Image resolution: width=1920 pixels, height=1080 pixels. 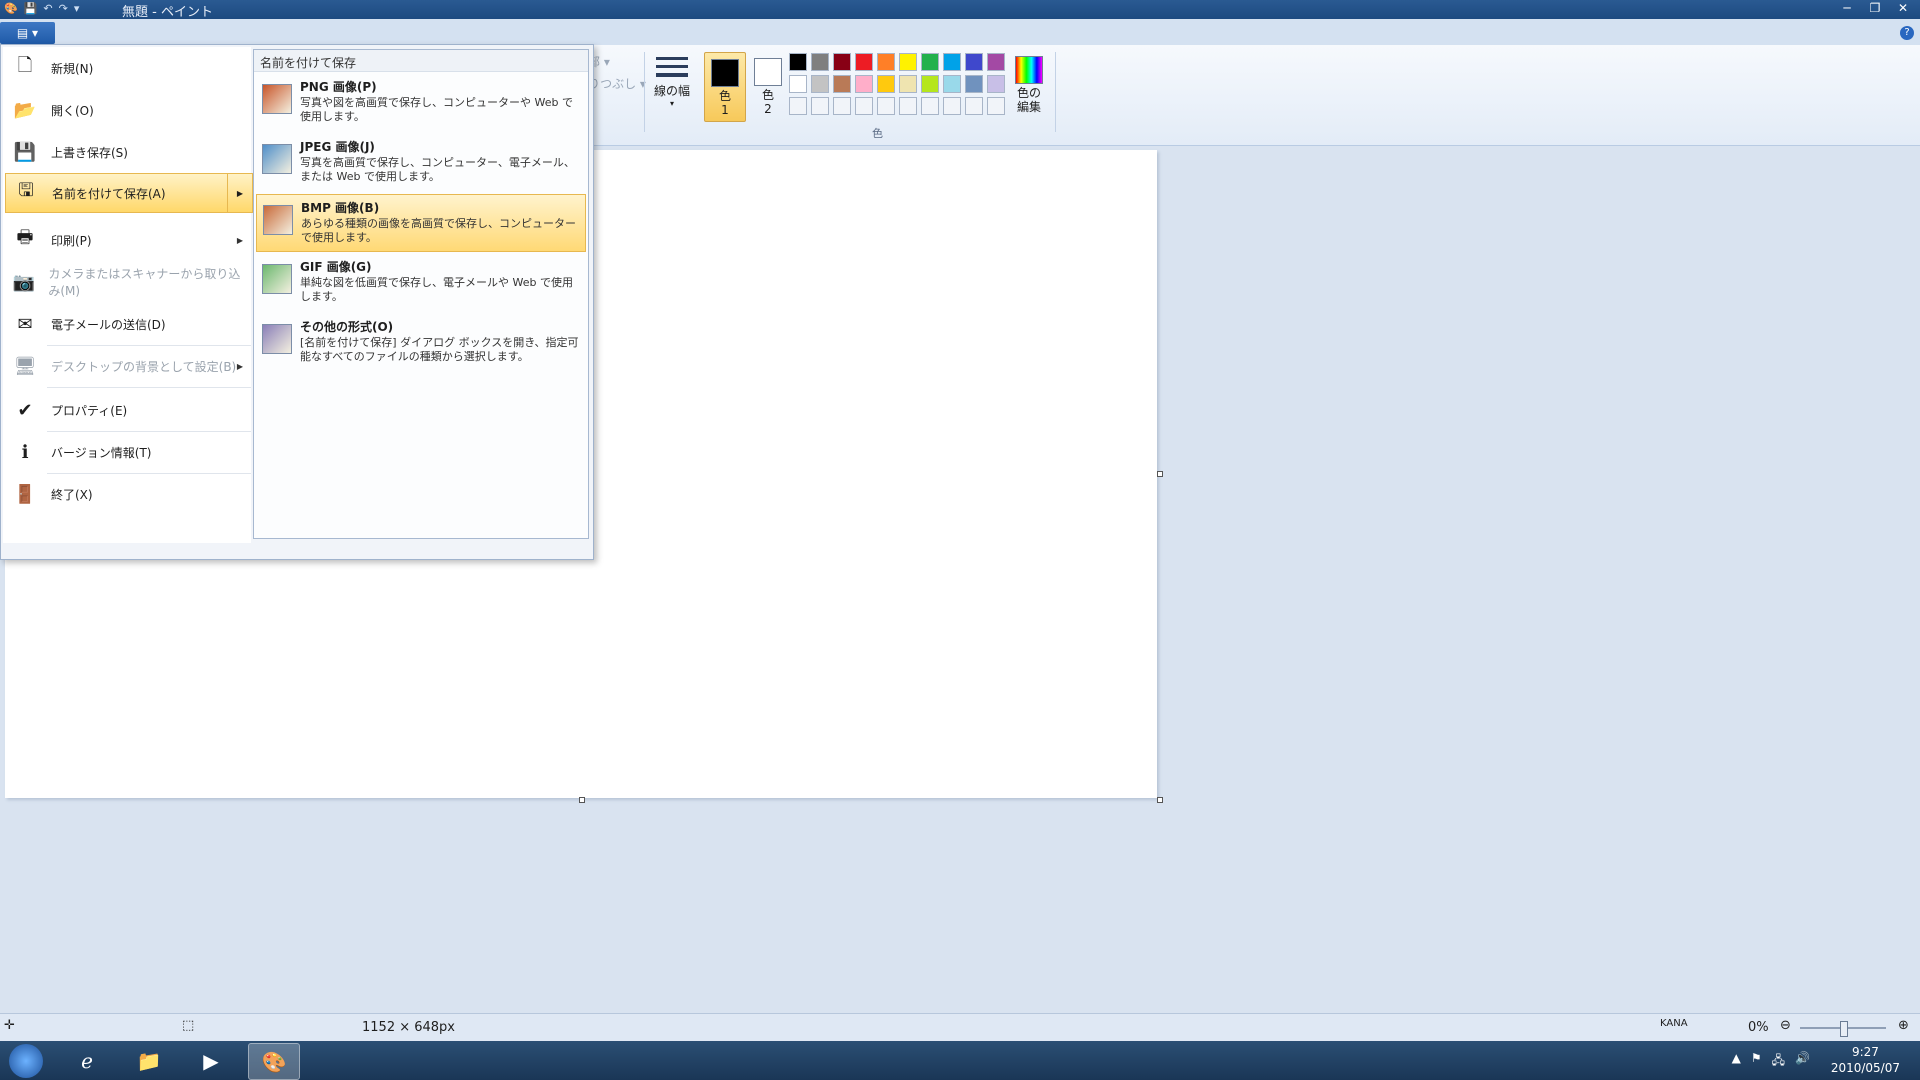 What do you see at coordinates (617, 83) in the screenshot?
I see `ribbon-fill-button: りつぶし ▾` at bounding box center [617, 83].